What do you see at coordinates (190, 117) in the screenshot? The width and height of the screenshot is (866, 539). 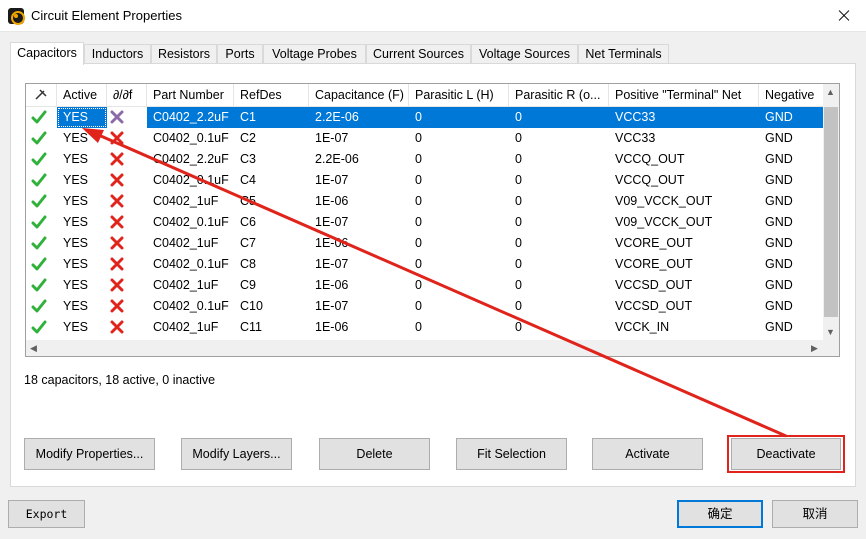 I see `part-number-cell: C0402_2.2uF` at bounding box center [190, 117].